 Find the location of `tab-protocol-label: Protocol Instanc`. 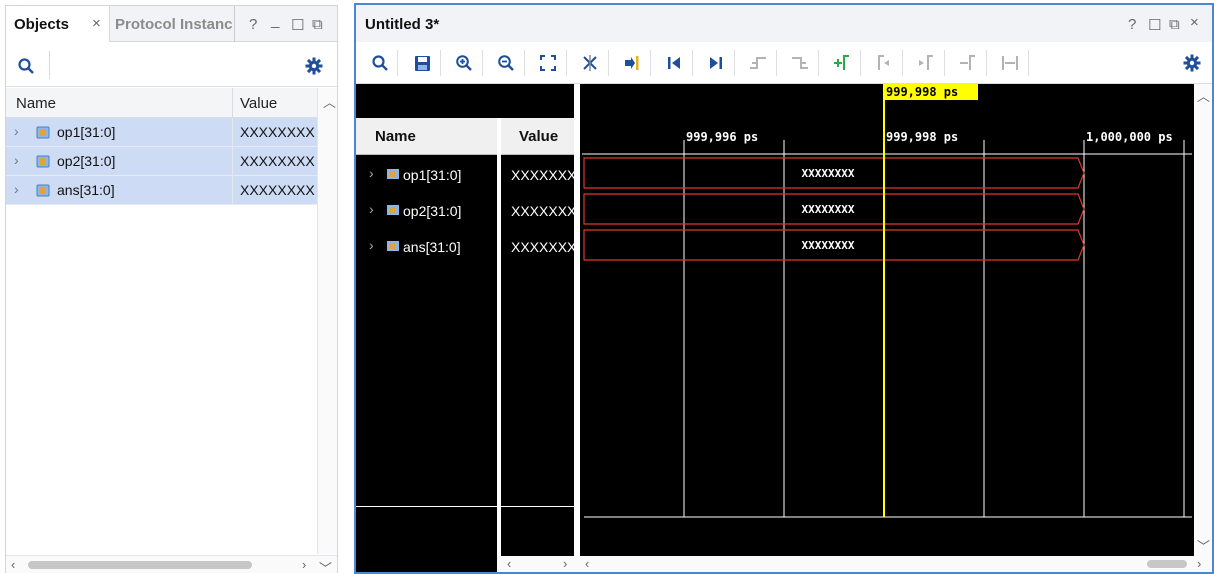

tab-protocol-label: Protocol Instanc is located at coordinates (174, 24).